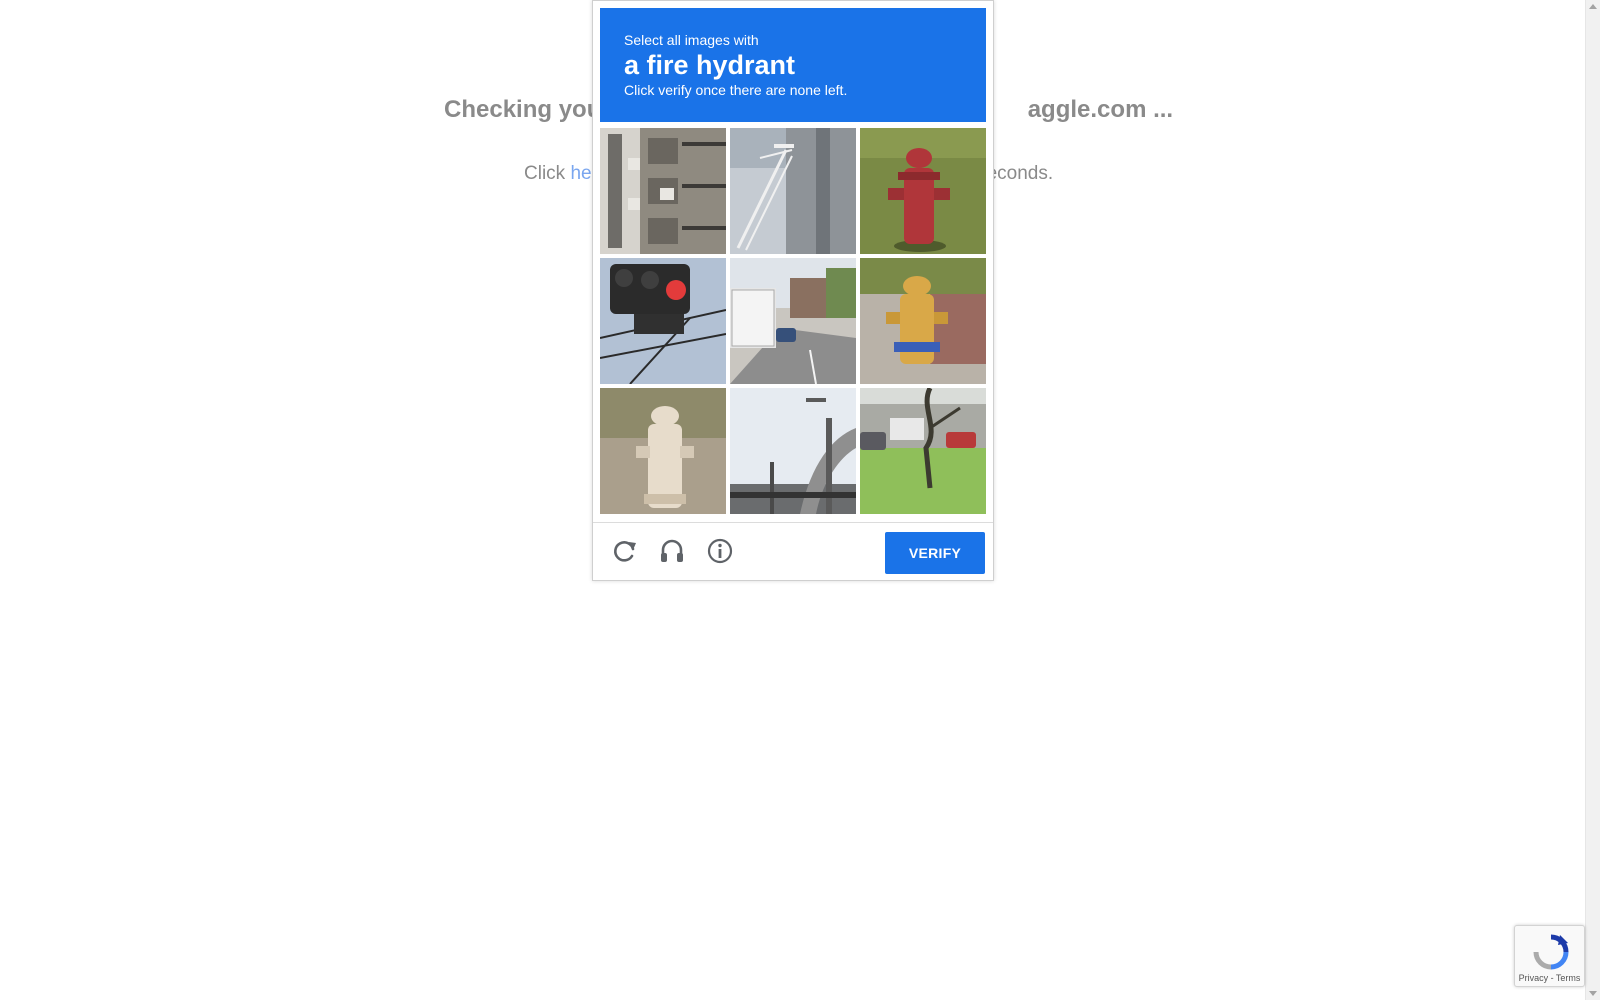 The height and width of the screenshot is (1000, 1600). I want to click on page-subtext-left: Click, so click(547, 173).